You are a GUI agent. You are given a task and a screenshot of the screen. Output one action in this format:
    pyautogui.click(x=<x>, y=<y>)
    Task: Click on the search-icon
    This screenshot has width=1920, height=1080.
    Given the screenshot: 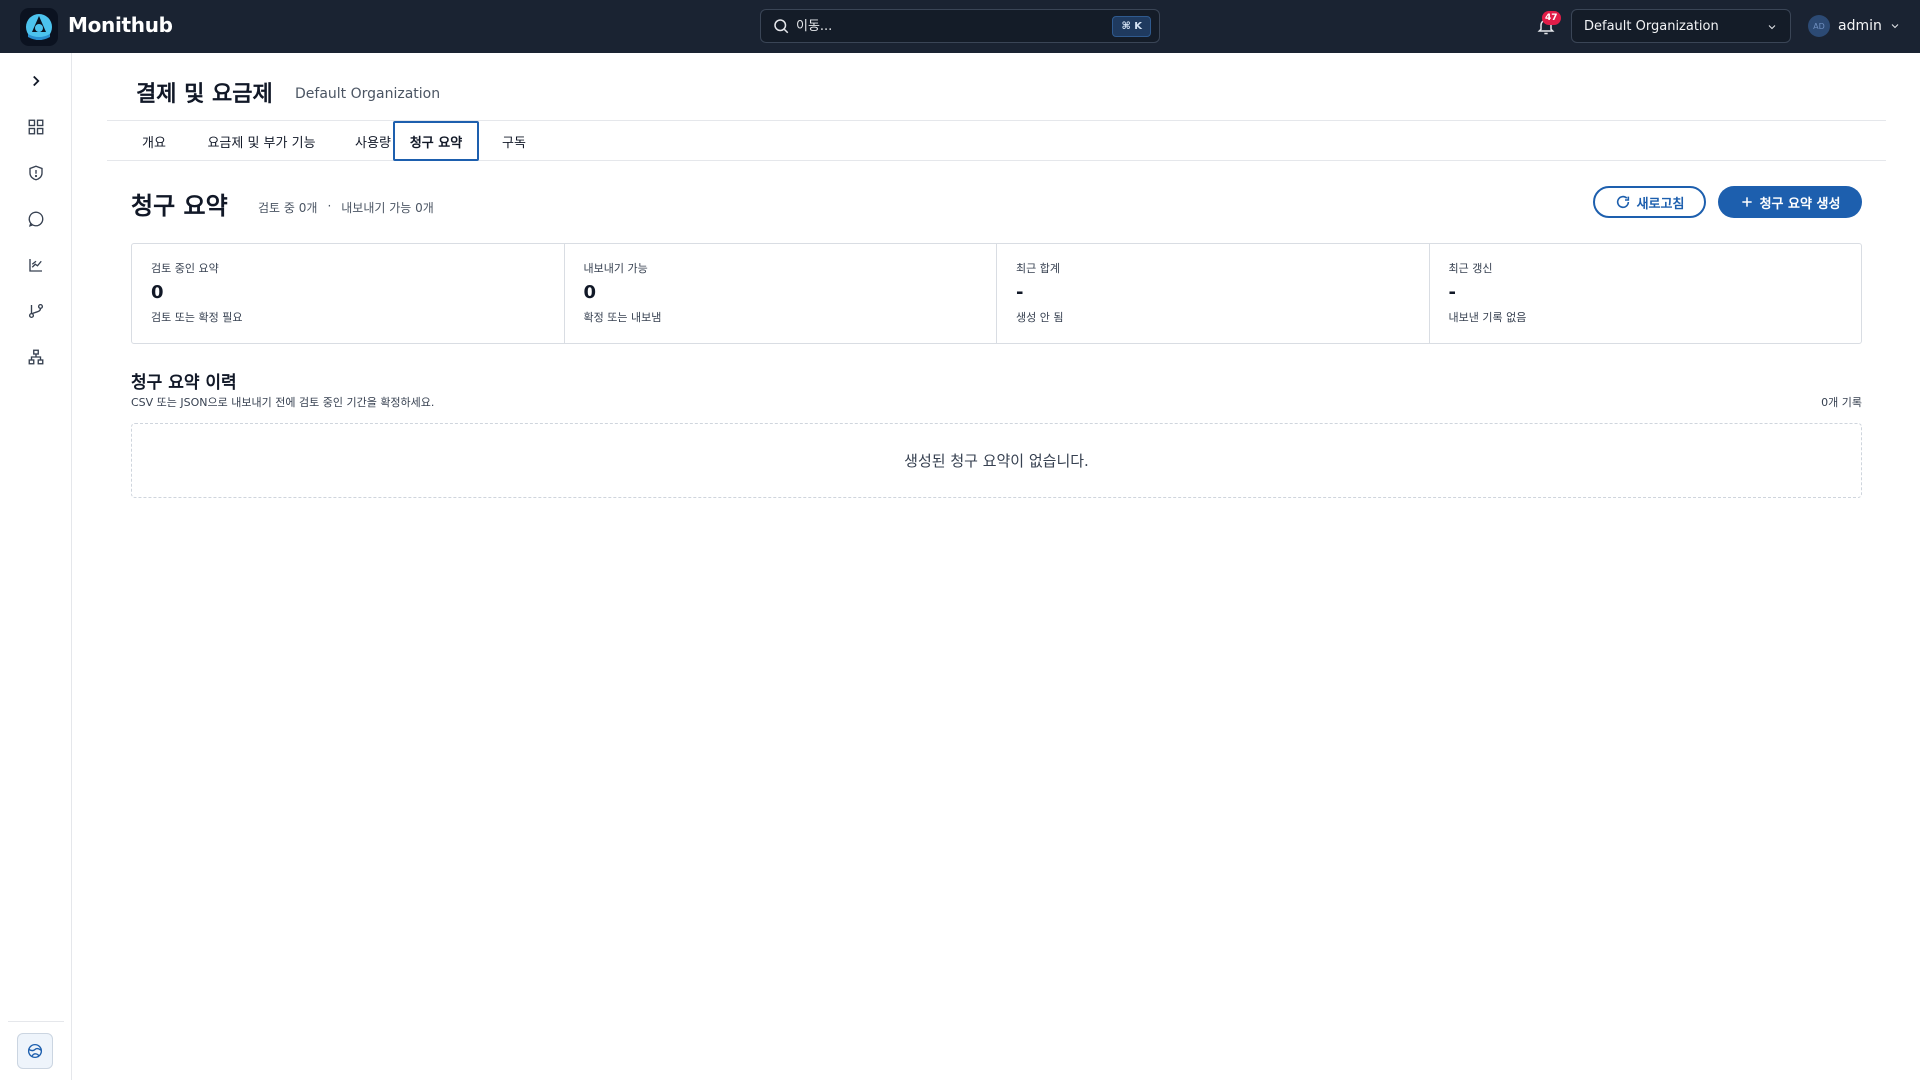 What is the action you would take?
    pyautogui.click(x=781, y=26)
    